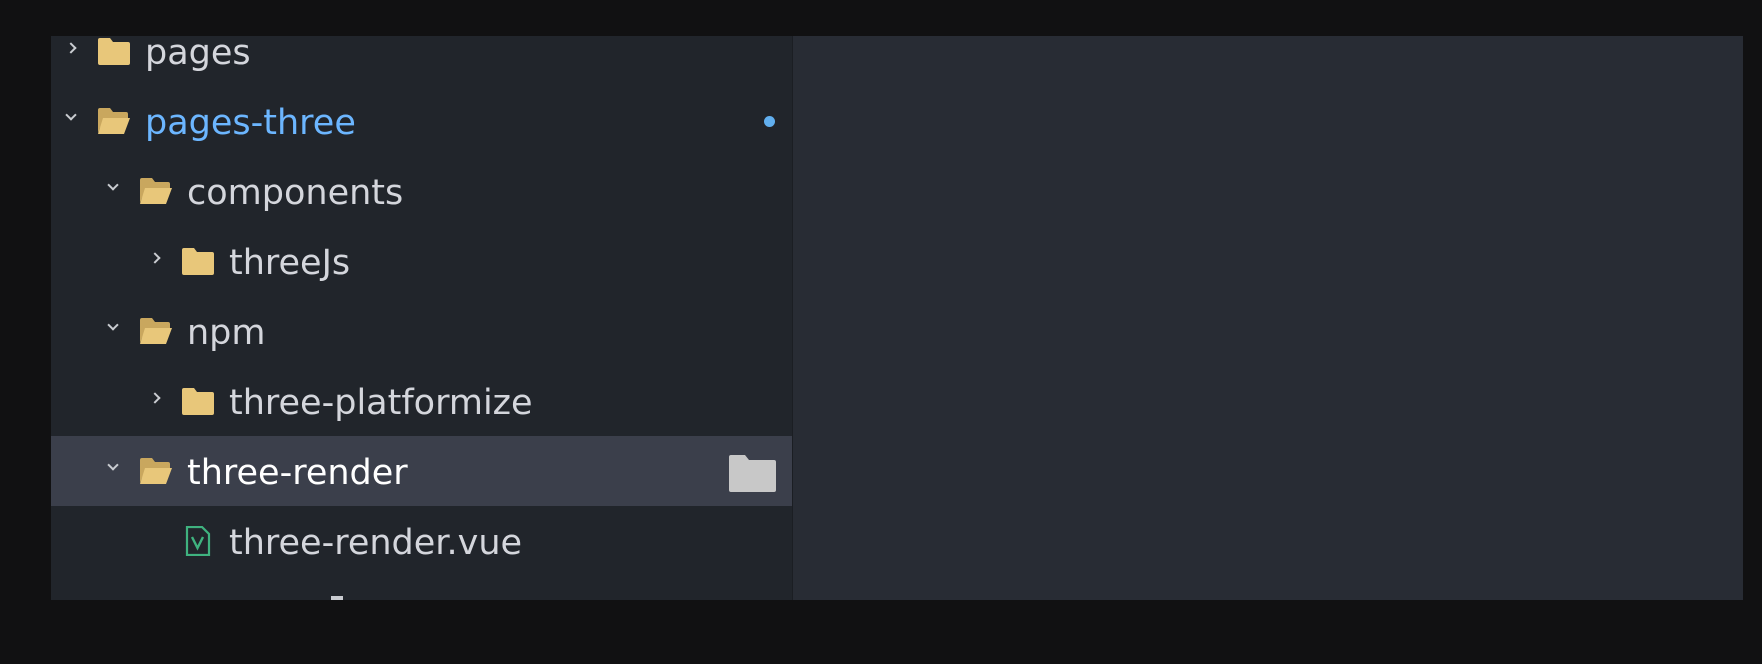 This screenshot has width=1762, height=664. What do you see at coordinates (421, 331) in the screenshot?
I see `tree-item-npm: npm` at bounding box center [421, 331].